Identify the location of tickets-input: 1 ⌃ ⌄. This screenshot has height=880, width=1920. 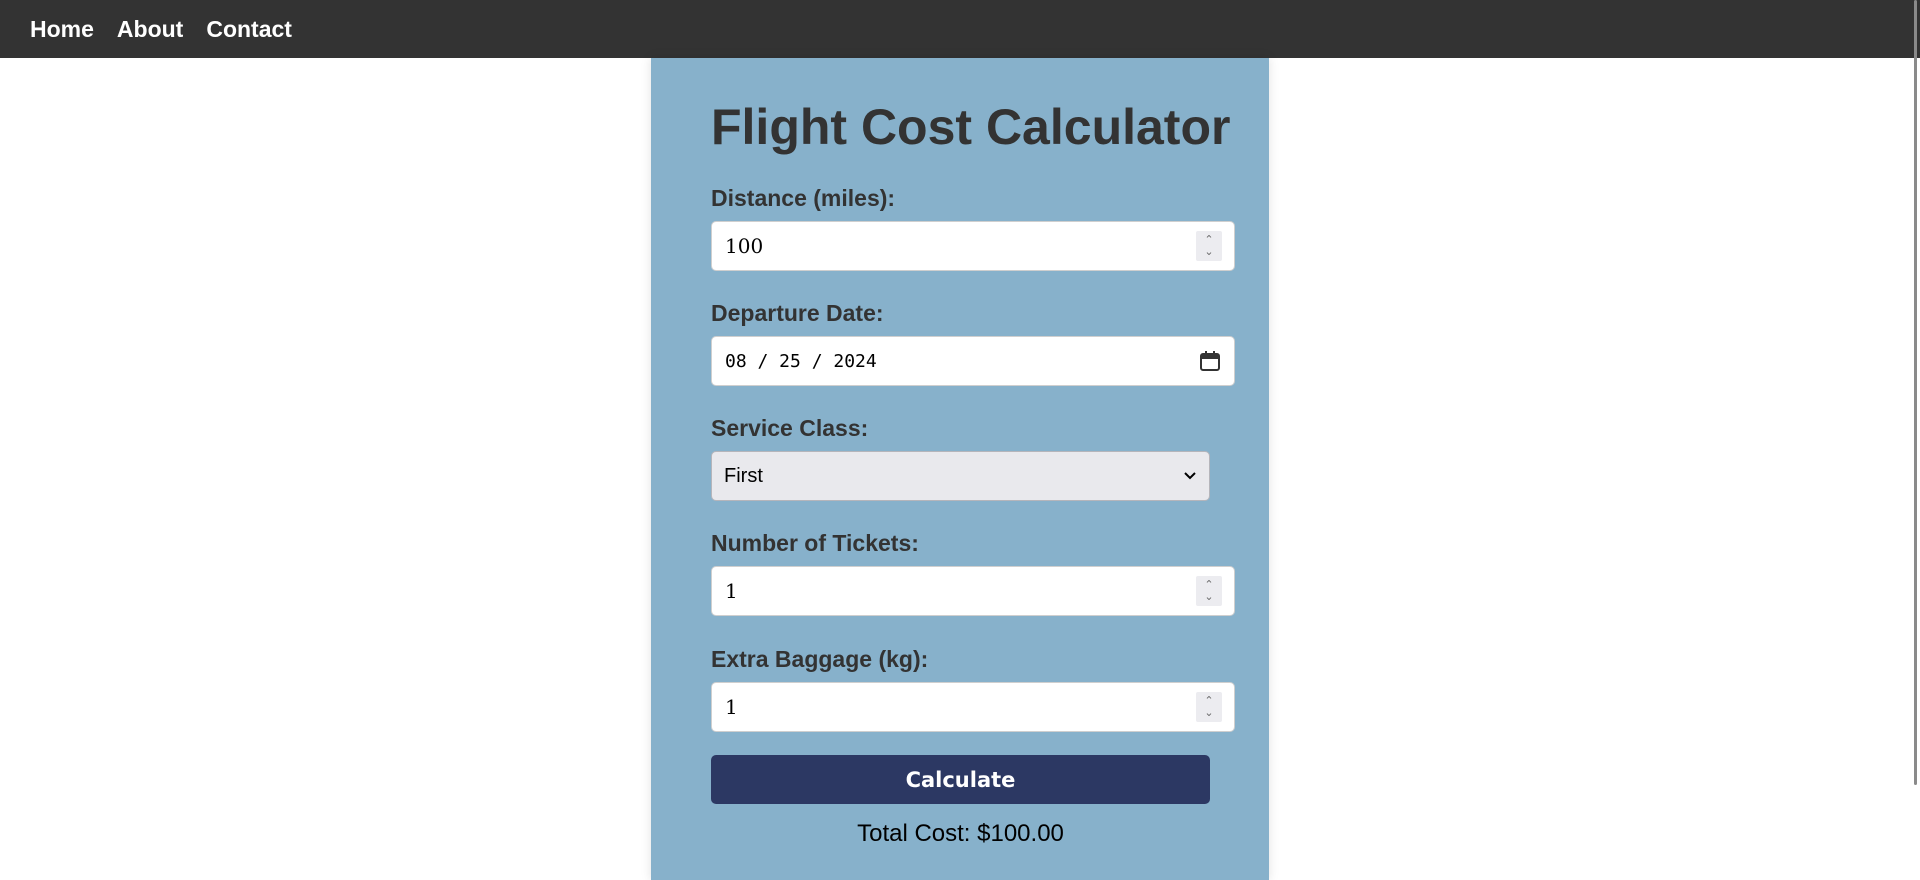
(973, 591).